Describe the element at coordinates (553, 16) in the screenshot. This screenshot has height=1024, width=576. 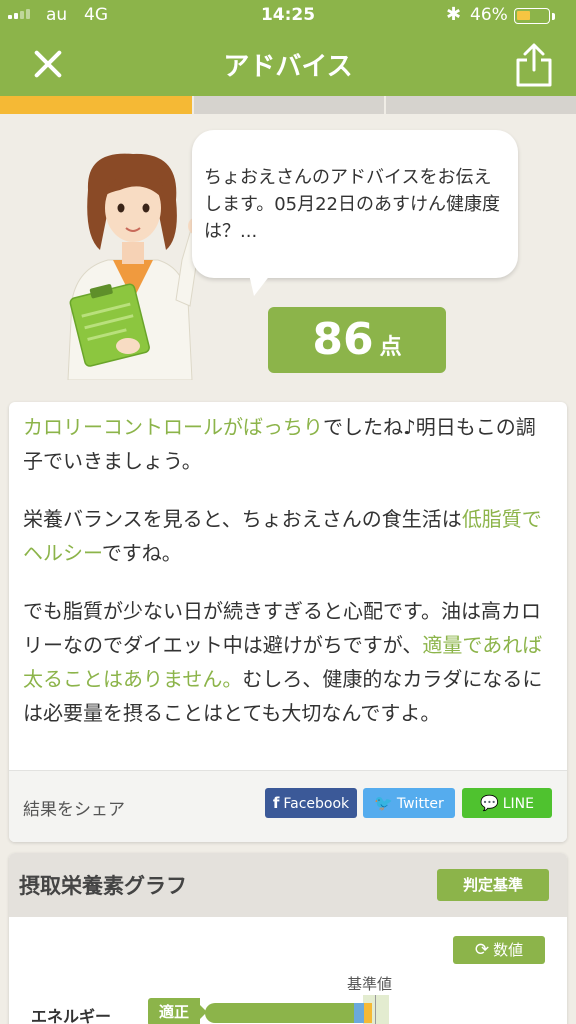
I see `battery-tip` at that location.